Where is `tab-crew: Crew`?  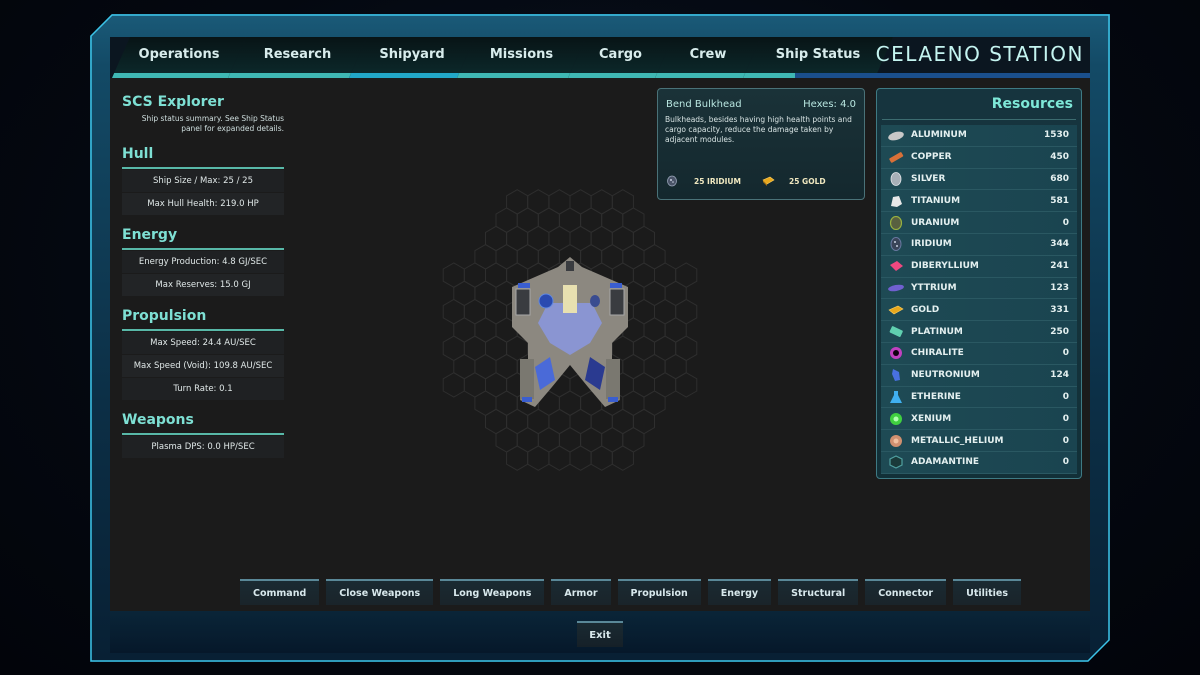
tab-crew: Crew is located at coordinates (708, 57).